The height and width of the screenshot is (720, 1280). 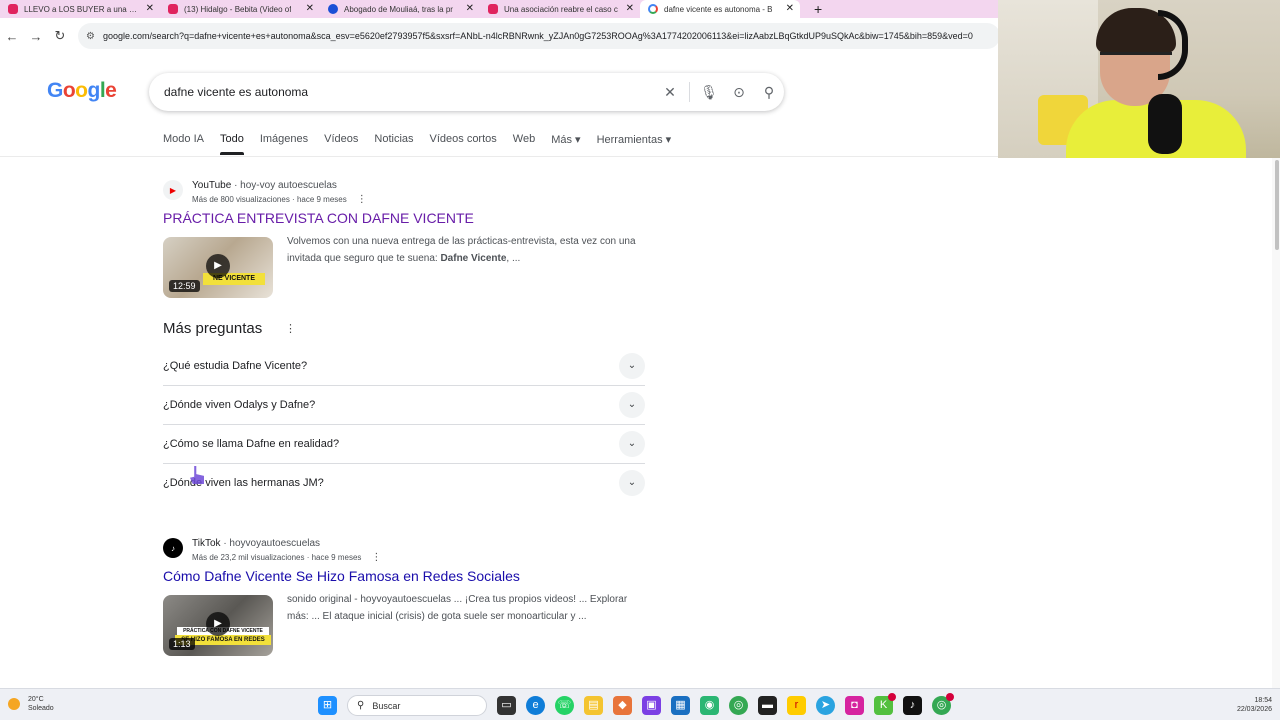 What do you see at coordinates (689, 92) in the screenshot?
I see `divider` at bounding box center [689, 92].